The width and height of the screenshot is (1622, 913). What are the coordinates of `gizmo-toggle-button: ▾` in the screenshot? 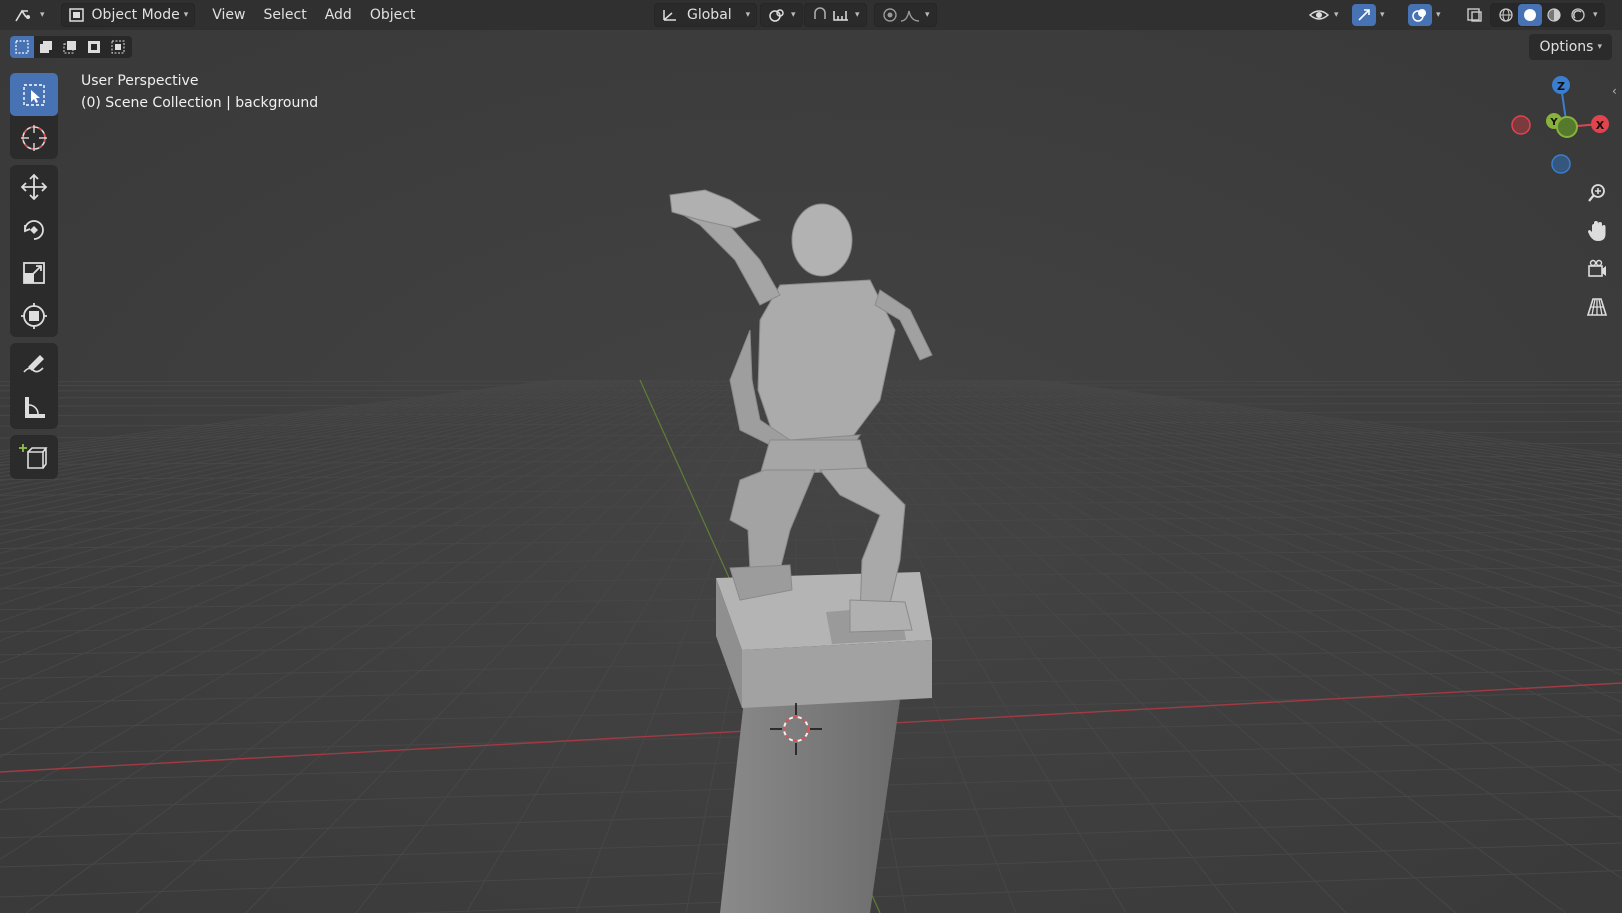 It's located at (1368, 15).